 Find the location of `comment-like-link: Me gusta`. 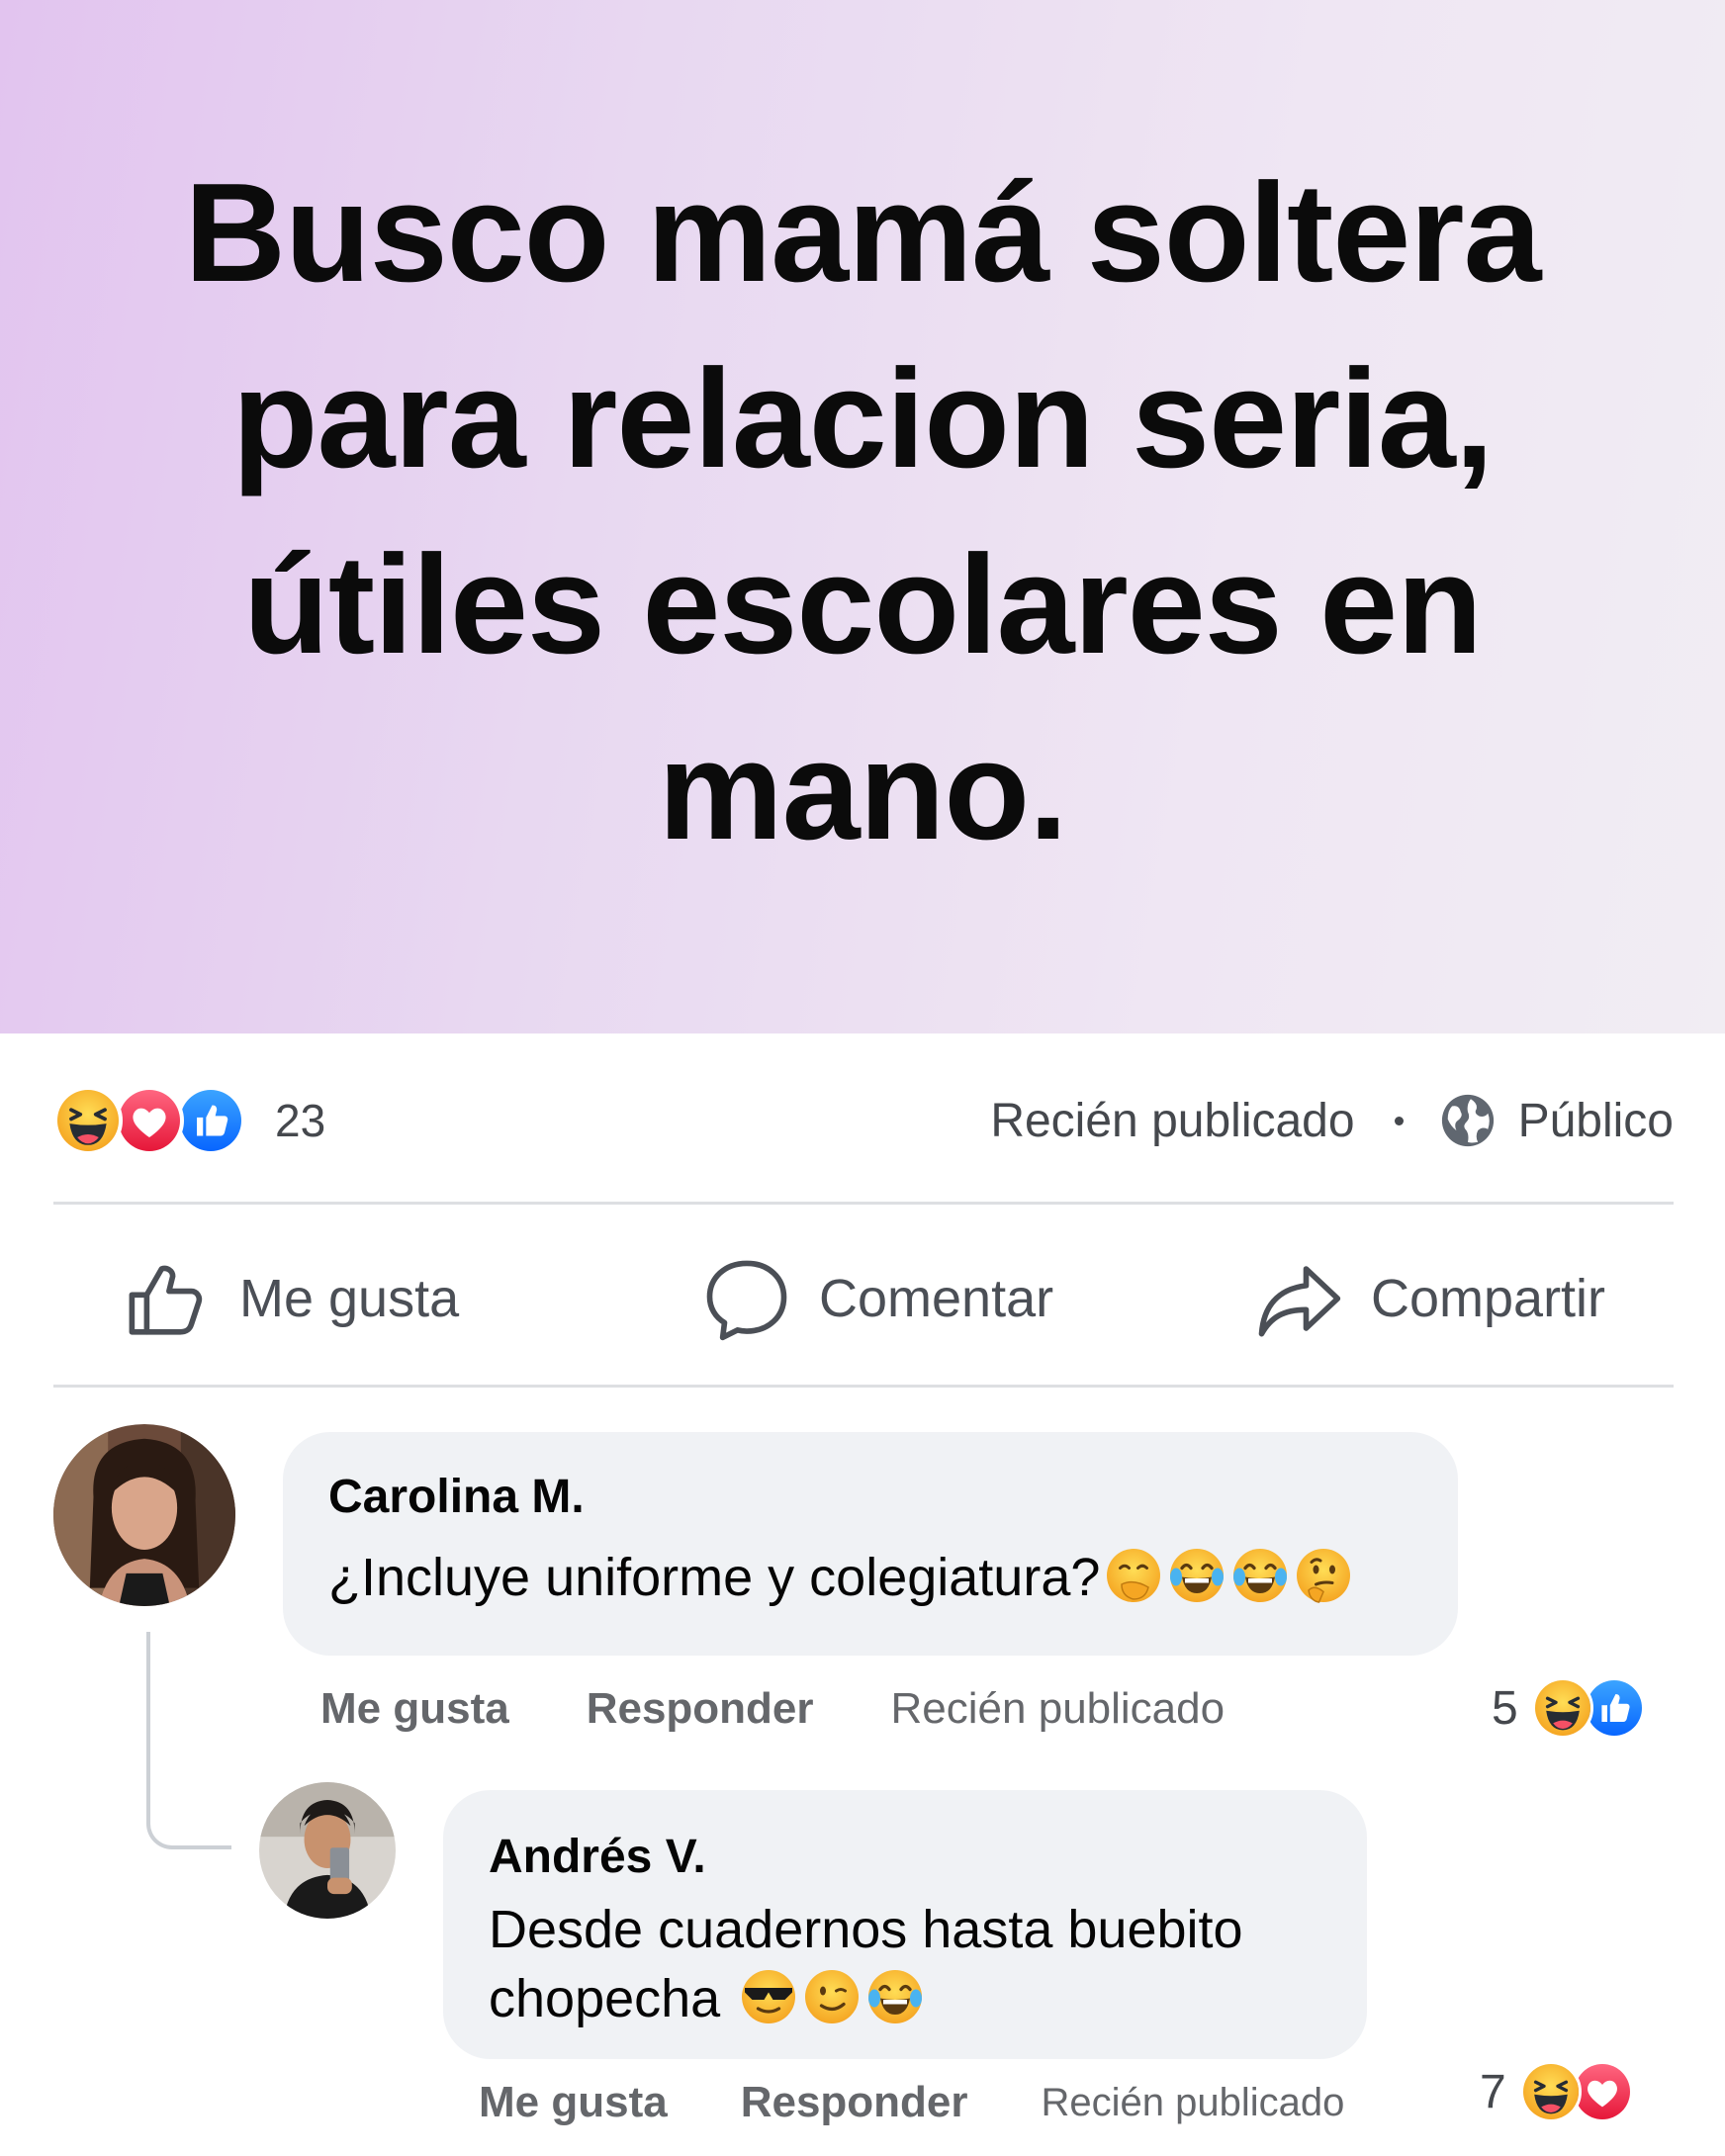

comment-like-link: Me gusta is located at coordinates (414, 1709).